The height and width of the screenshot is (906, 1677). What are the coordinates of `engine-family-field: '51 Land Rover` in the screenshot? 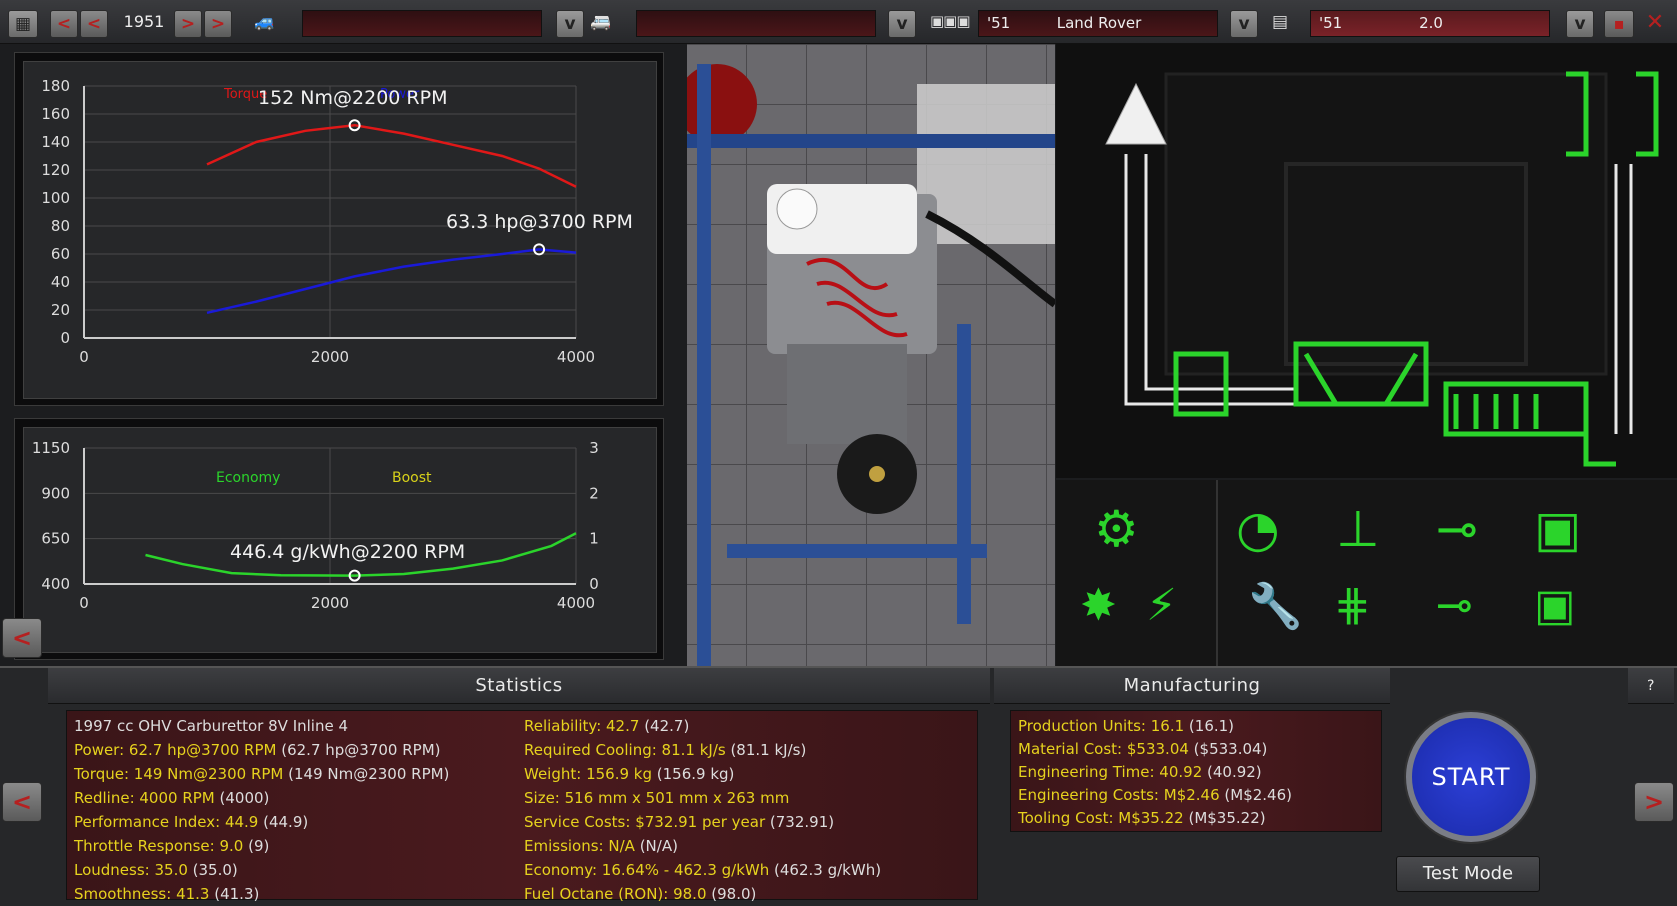 It's located at (1098, 23).